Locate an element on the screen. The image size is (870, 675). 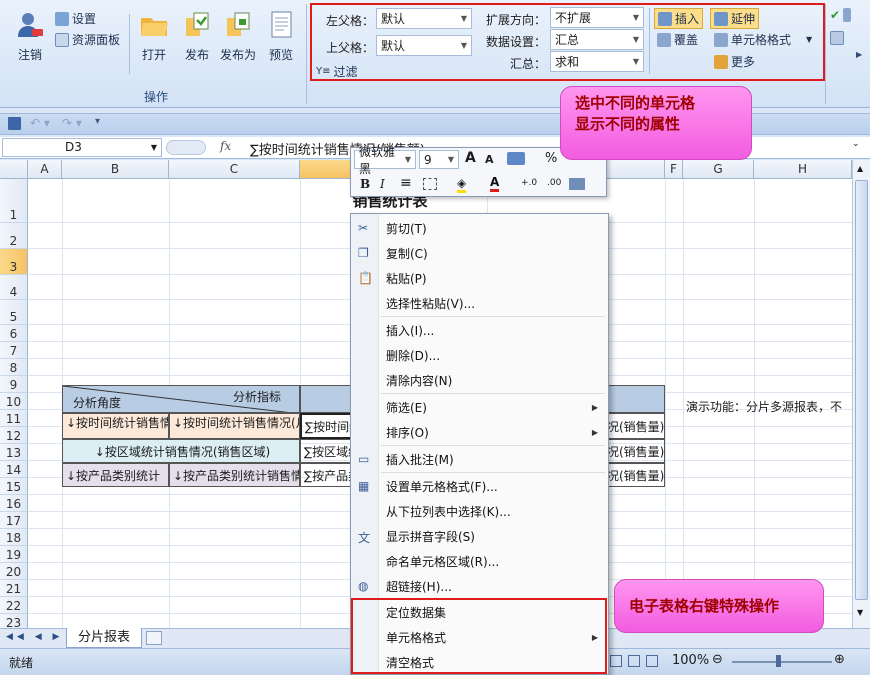
column-header: C is located at coordinates (234, 169).